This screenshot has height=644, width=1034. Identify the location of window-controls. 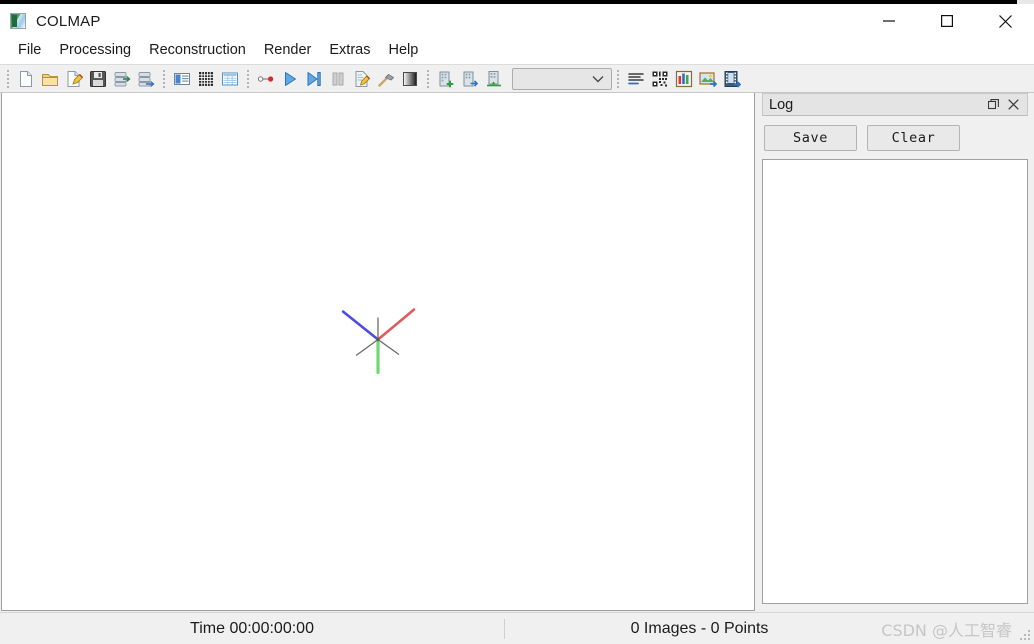
(947, 21).